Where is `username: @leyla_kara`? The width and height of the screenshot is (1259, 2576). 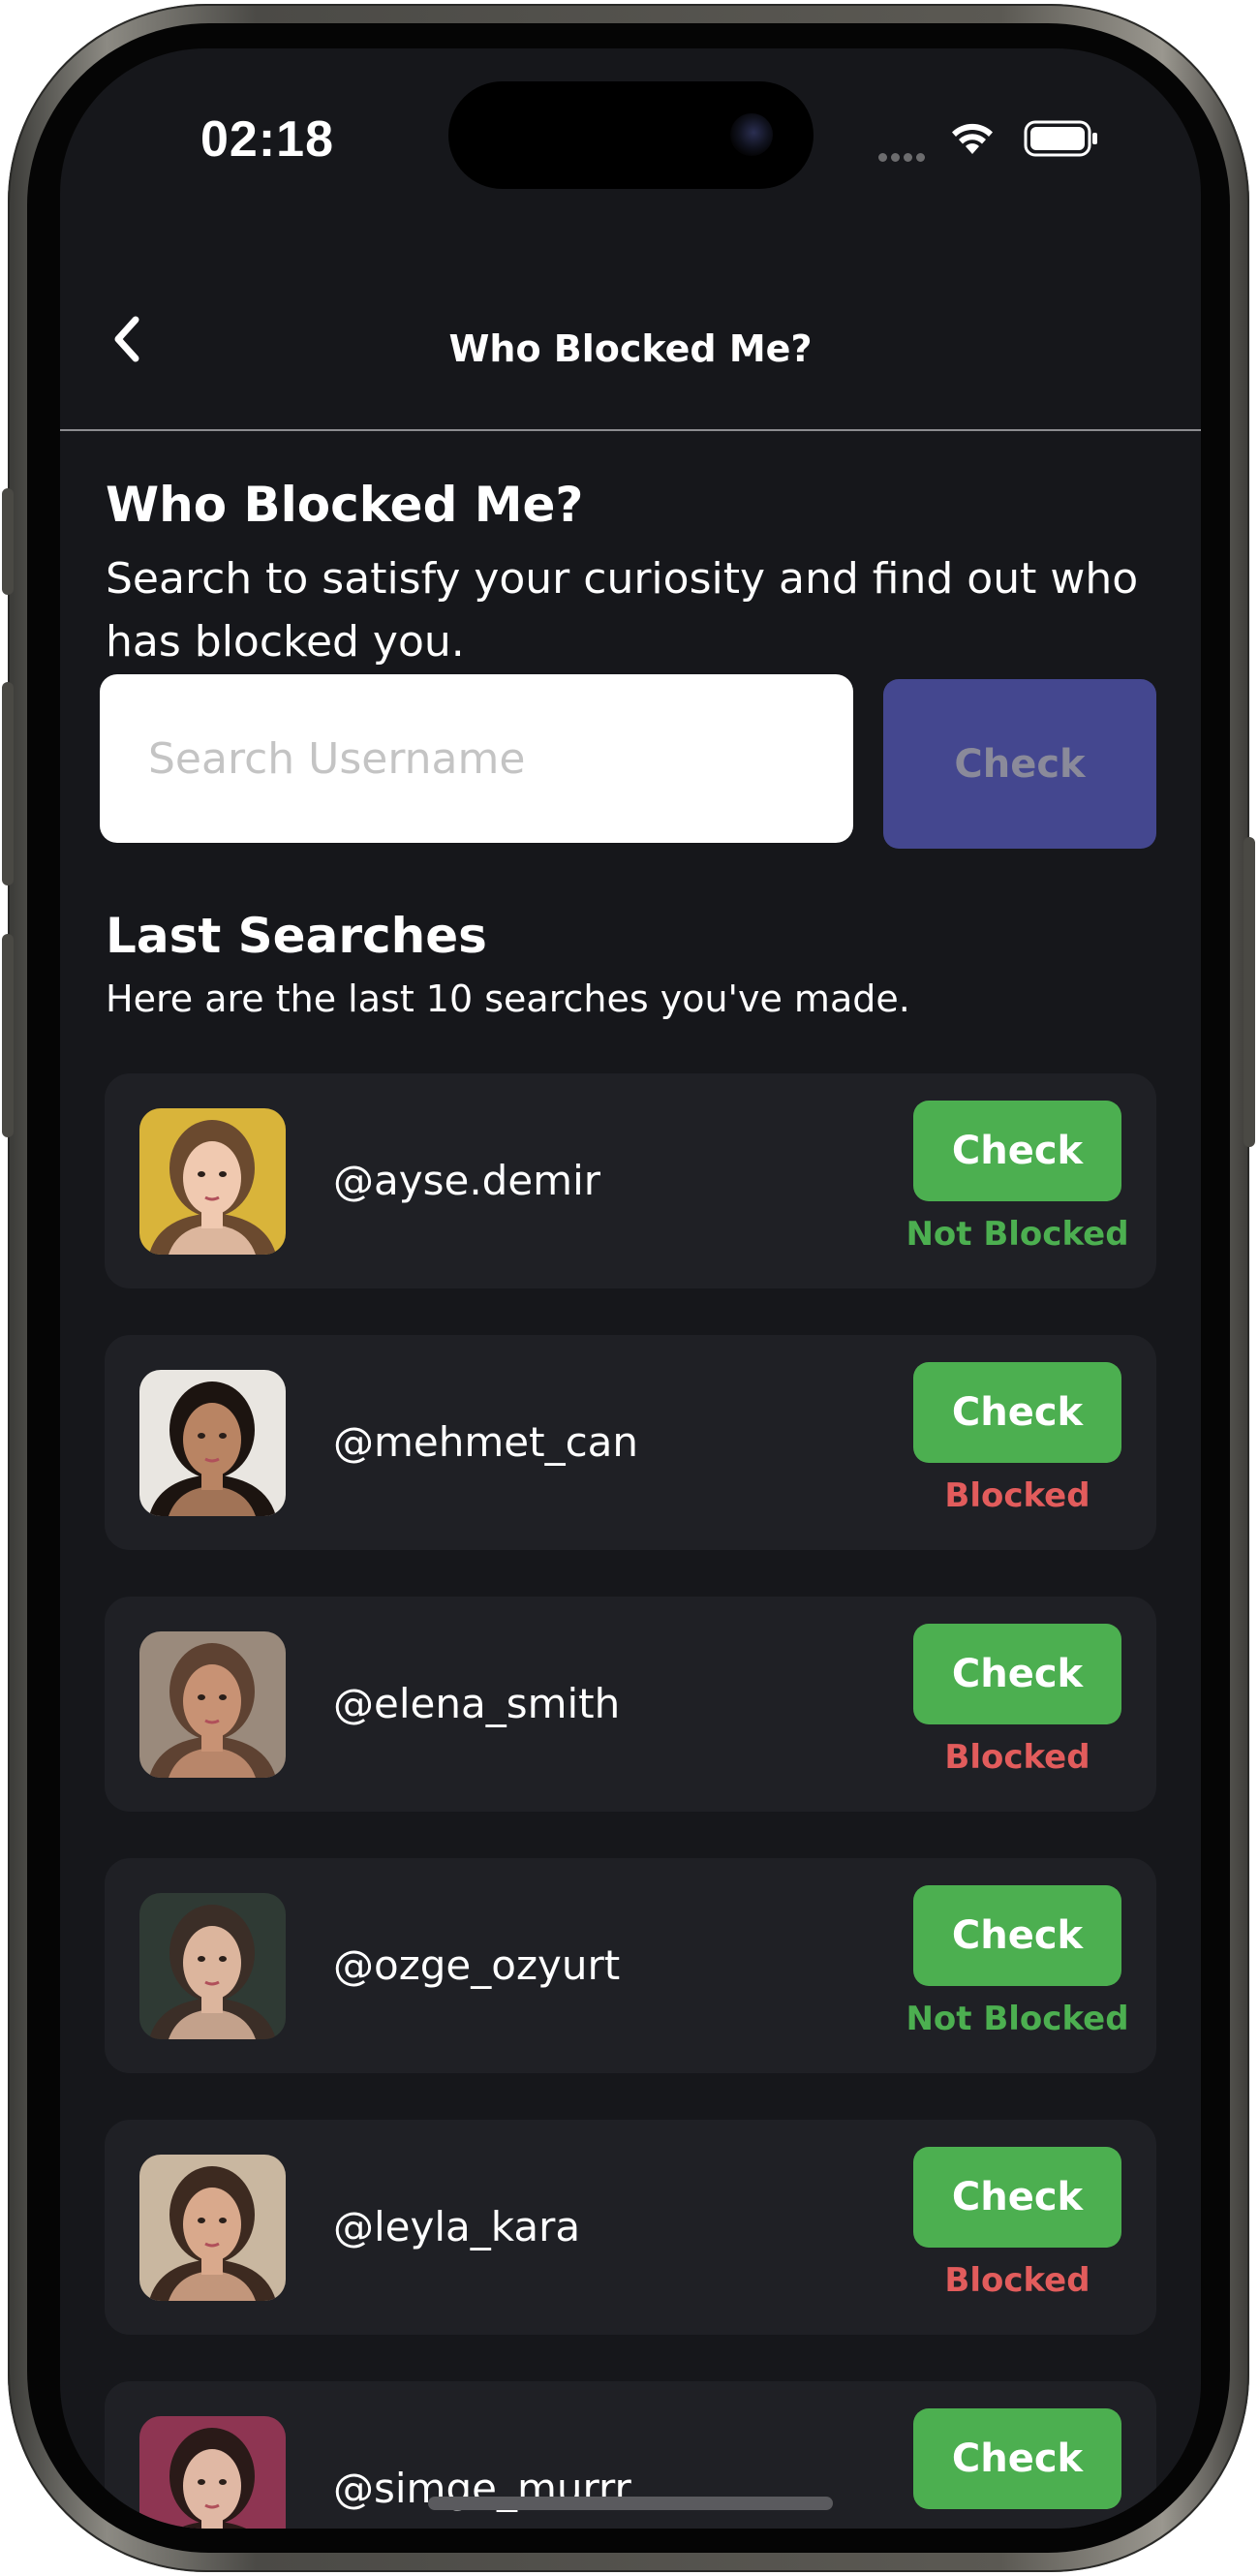
username: @leyla_kara is located at coordinates (457, 2226).